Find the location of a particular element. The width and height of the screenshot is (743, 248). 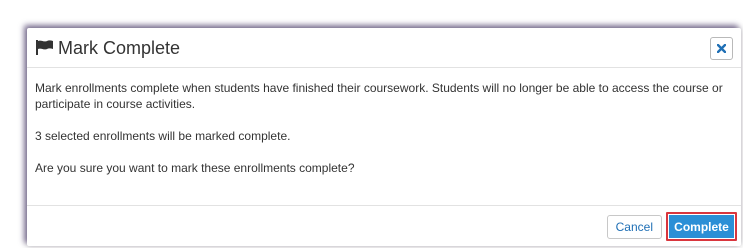

close-button is located at coordinates (721, 48).